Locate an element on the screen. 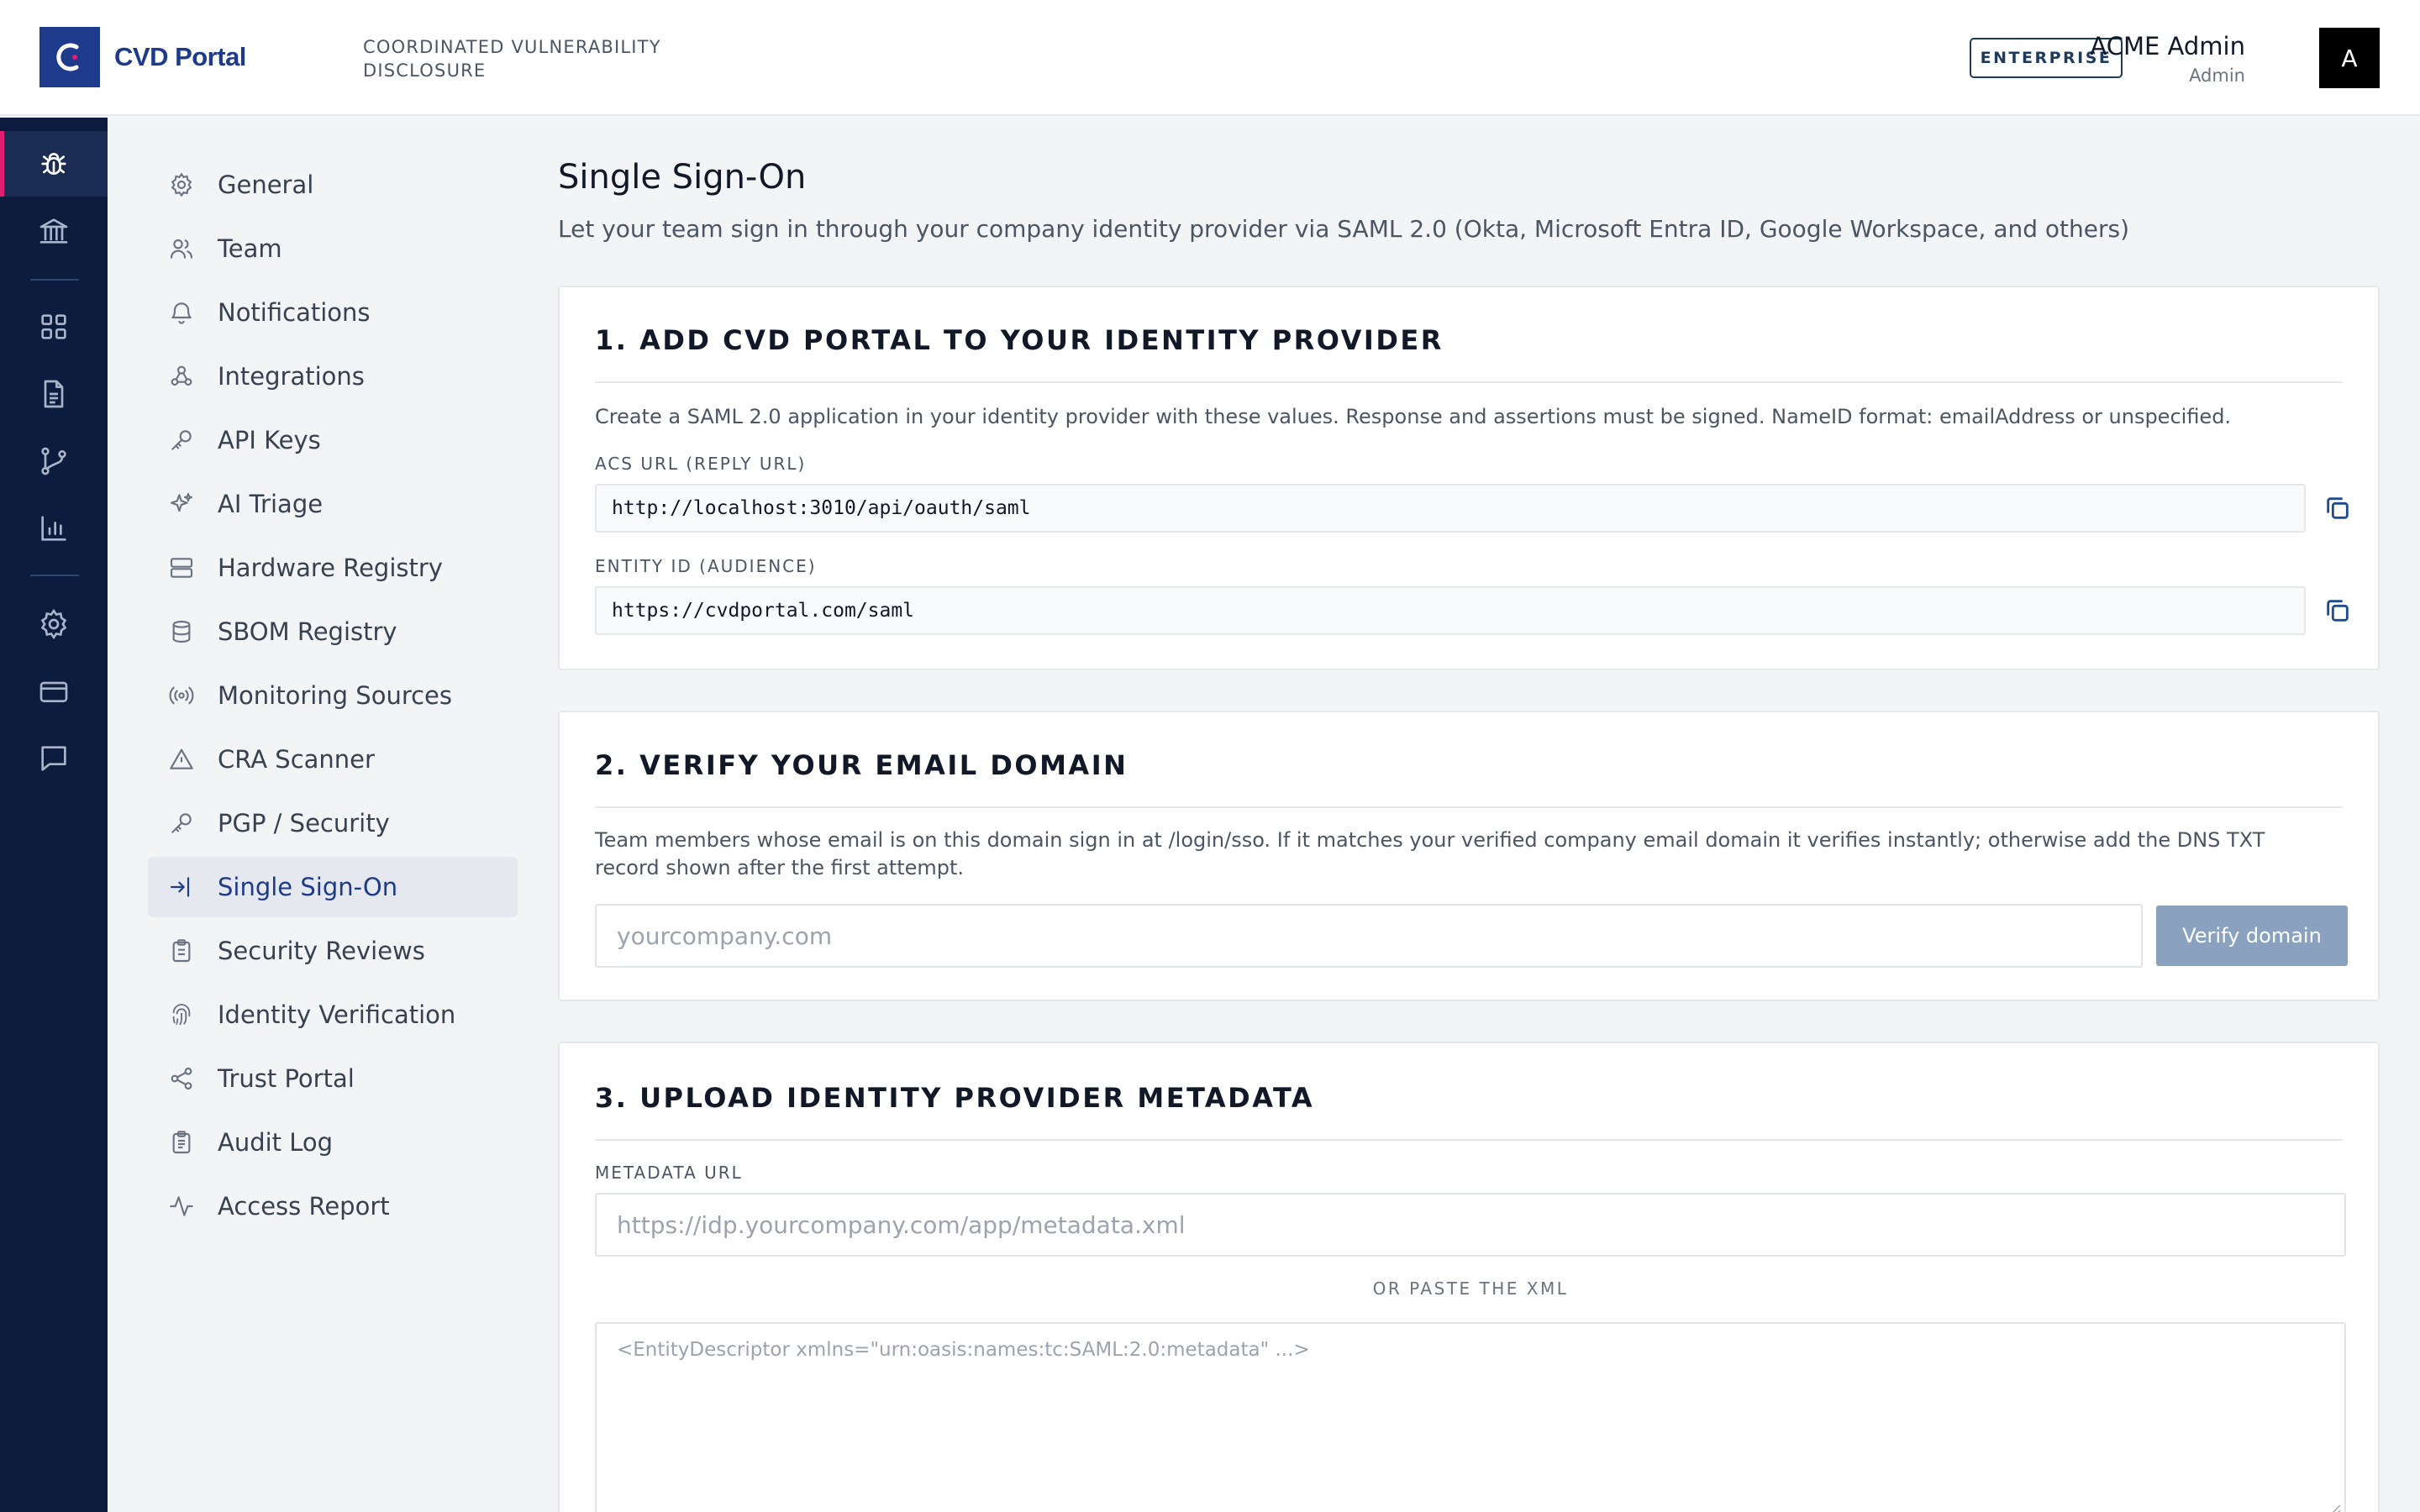 The width and height of the screenshot is (2420, 1512). acs-url-field: http://localhost:3010/api/oauth/saml is located at coordinates (1450, 508).